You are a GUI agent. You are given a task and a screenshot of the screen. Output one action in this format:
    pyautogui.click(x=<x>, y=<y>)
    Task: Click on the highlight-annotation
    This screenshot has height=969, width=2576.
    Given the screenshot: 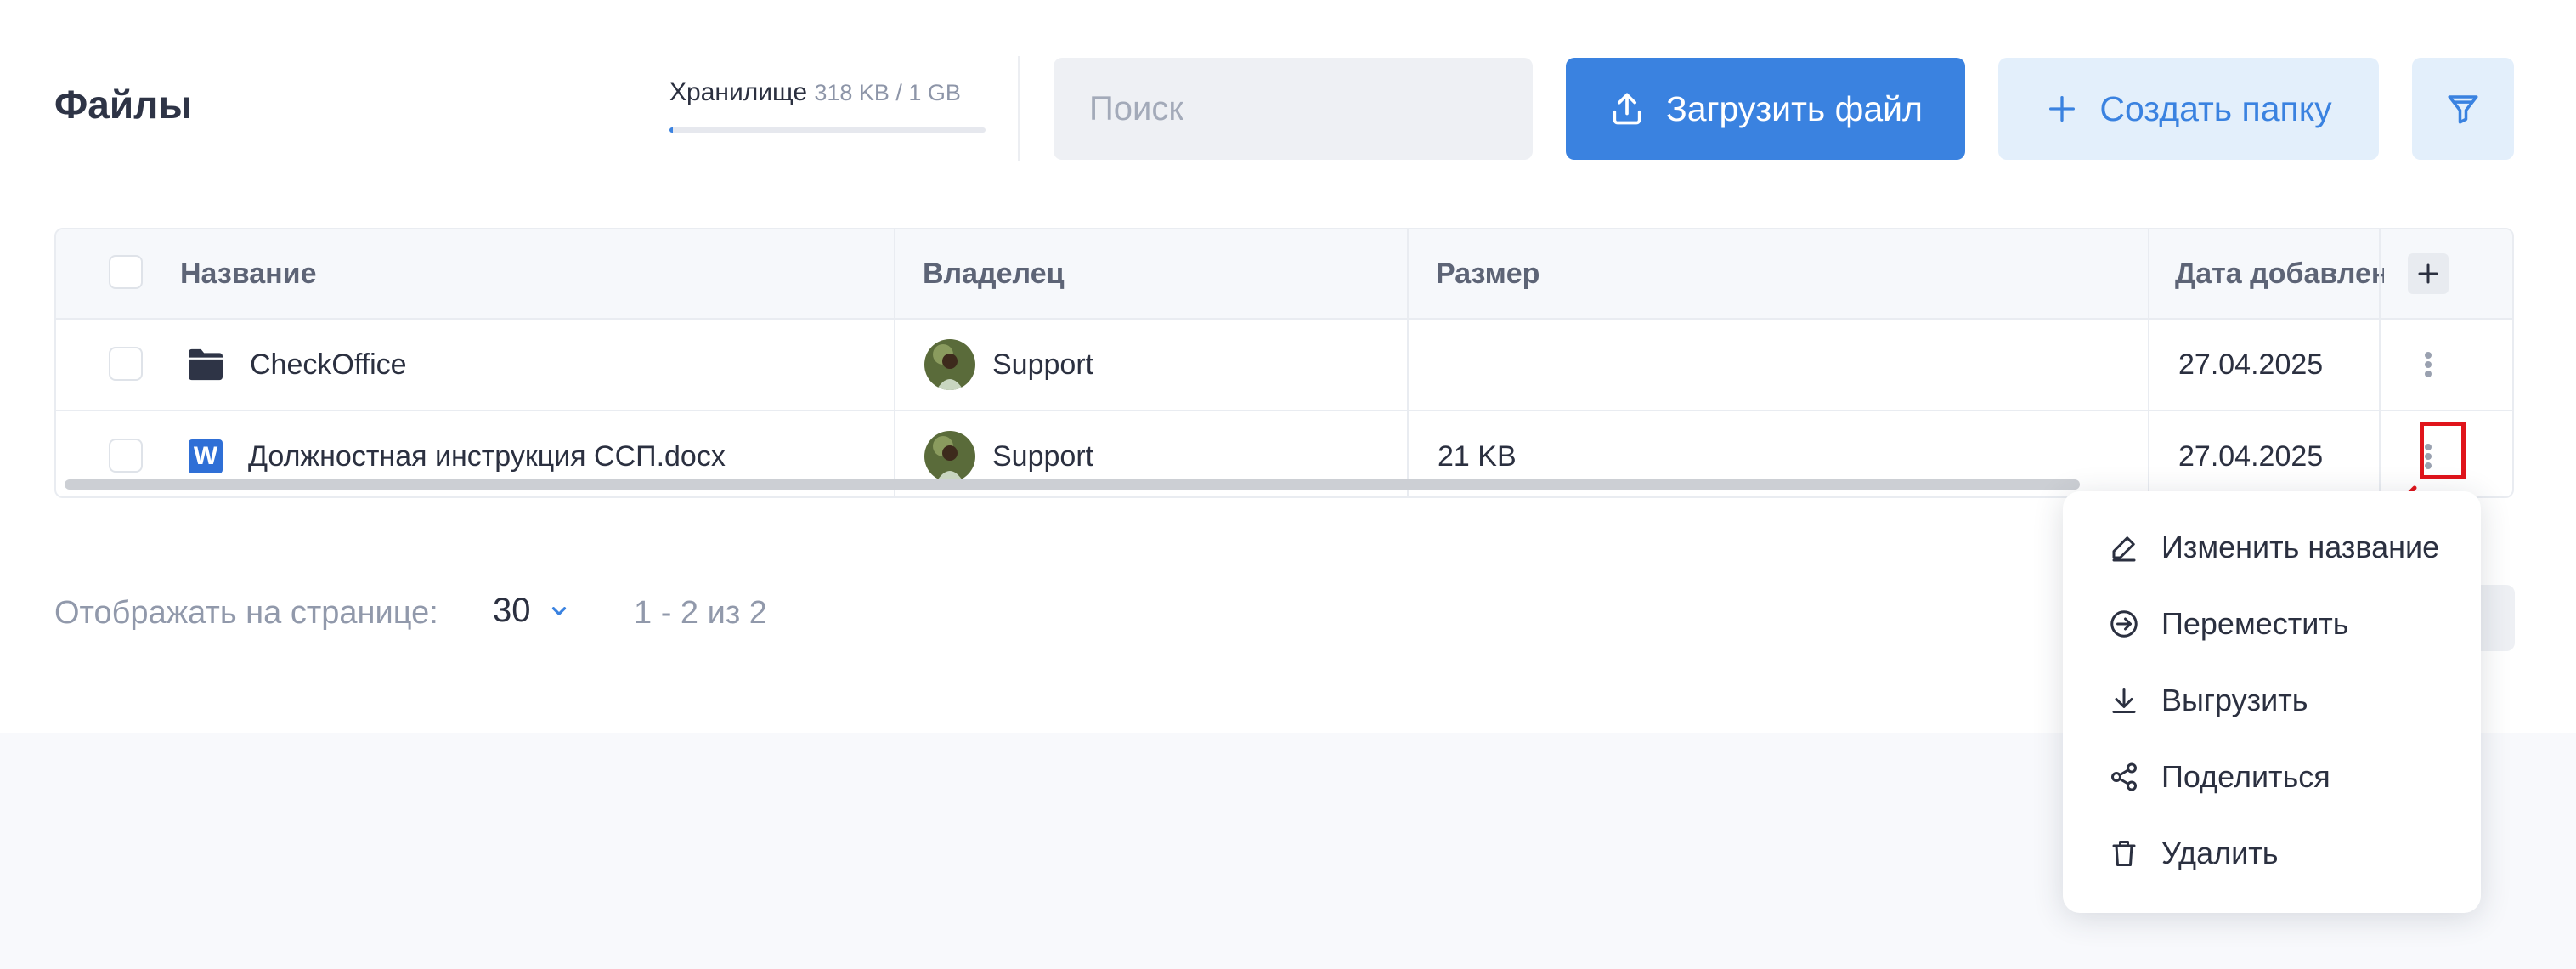 What is the action you would take?
    pyautogui.click(x=2443, y=450)
    